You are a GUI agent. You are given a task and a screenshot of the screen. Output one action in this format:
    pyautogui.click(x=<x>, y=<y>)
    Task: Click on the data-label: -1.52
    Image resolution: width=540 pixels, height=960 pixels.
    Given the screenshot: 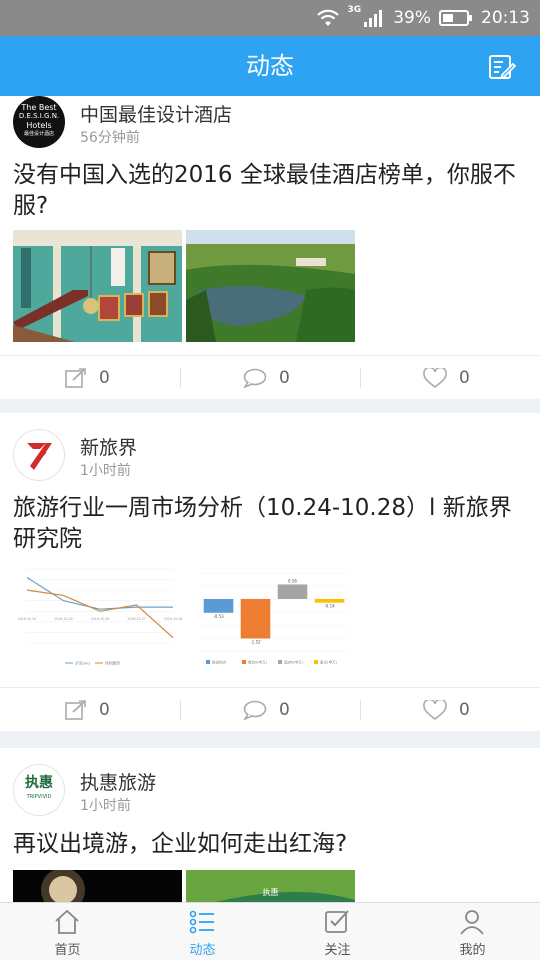 What is the action you would take?
    pyautogui.click(x=255, y=642)
    